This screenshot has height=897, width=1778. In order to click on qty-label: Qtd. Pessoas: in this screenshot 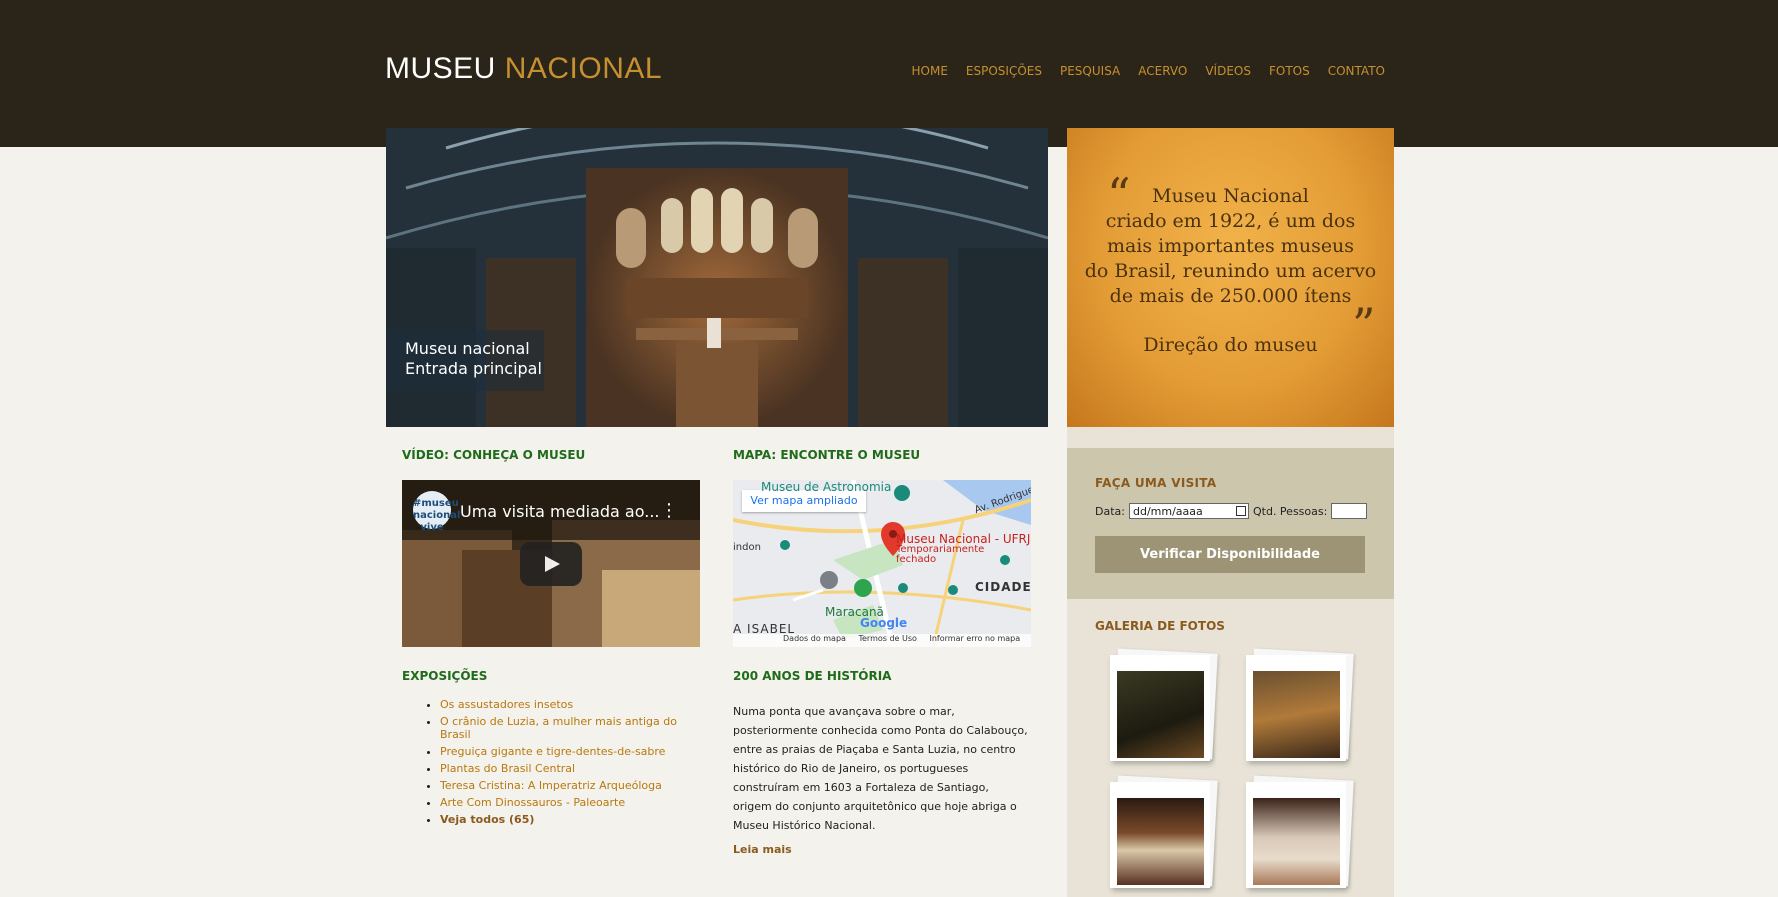, I will do `click(1290, 511)`.